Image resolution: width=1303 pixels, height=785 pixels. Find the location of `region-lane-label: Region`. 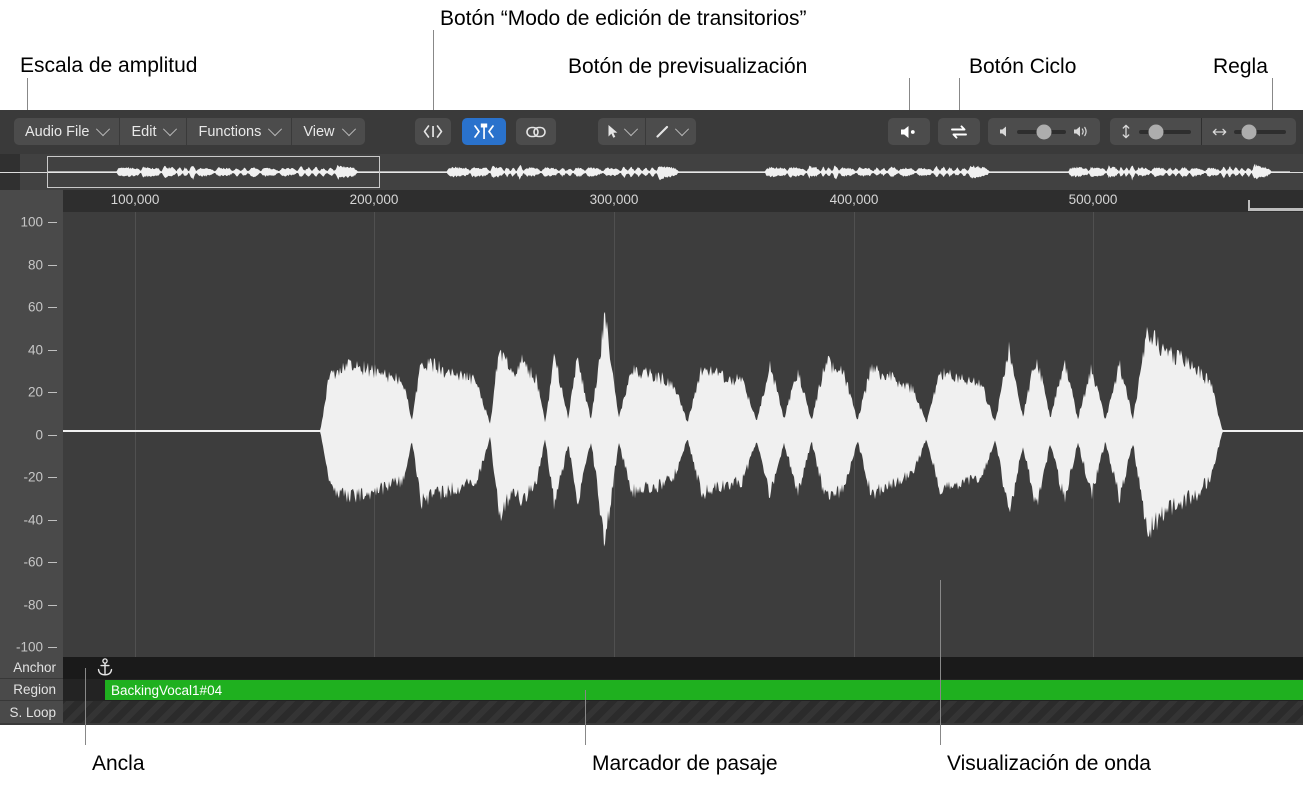

region-lane-label: Region is located at coordinates (31, 690).